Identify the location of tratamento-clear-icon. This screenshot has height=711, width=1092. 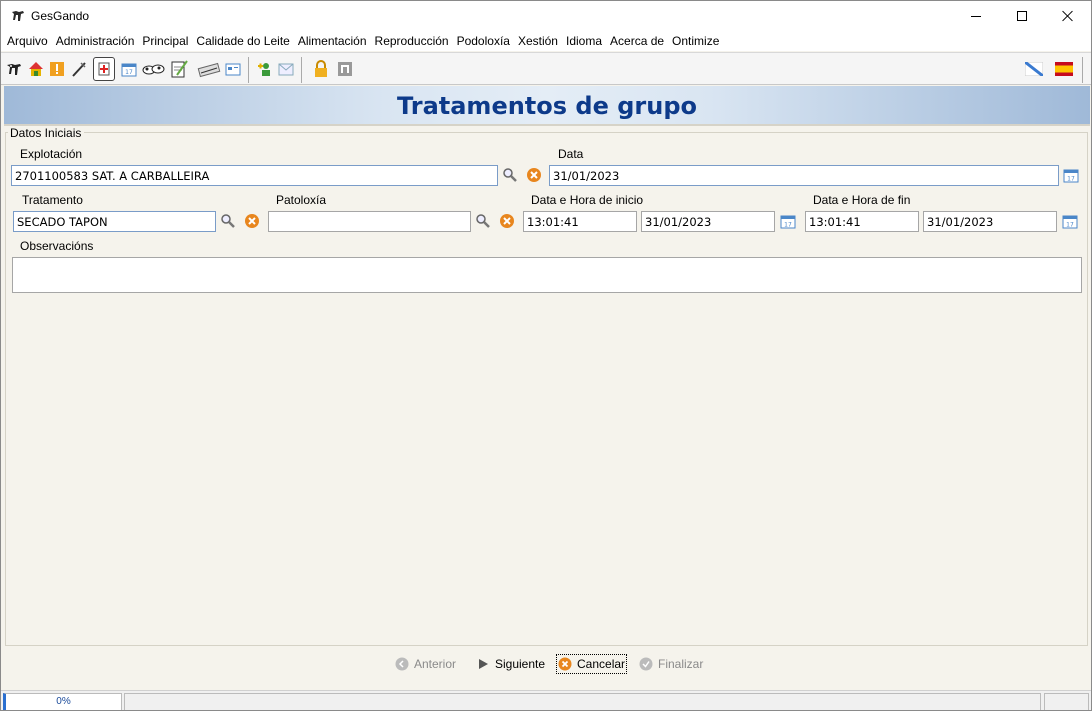
(252, 221).